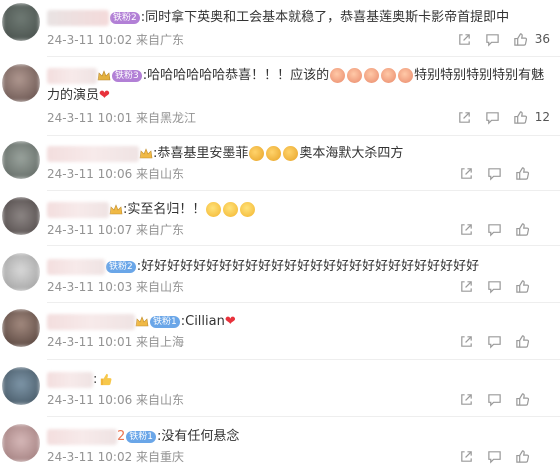 This screenshot has height=474, width=560. What do you see at coordinates (202, 321) in the screenshot?
I see `comment-text: :Cillian` at bounding box center [202, 321].